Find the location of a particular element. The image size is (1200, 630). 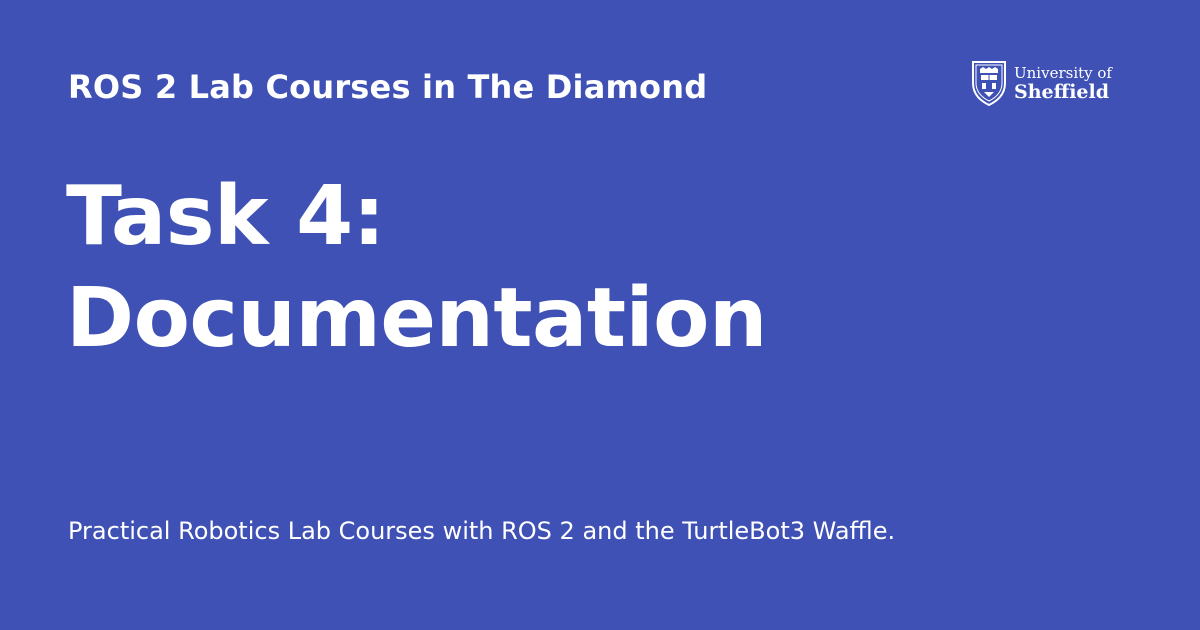

logo-line2: Sheffield is located at coordinates (1062, 92).